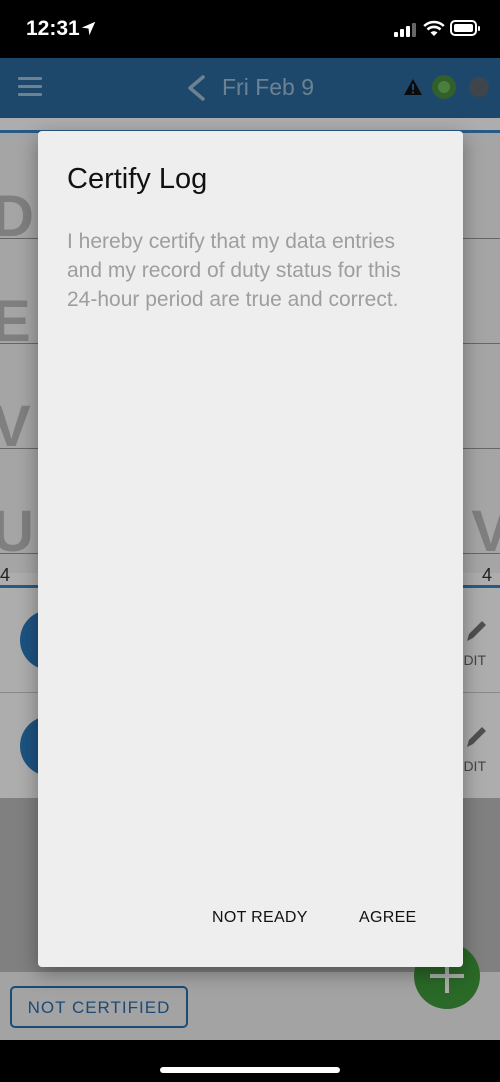 This screenshot has width=500, height=1082. What do you see at coordinates (250, 1070) in the screenshot?
I see `home-indicator` at bounding box center [250, 1070].